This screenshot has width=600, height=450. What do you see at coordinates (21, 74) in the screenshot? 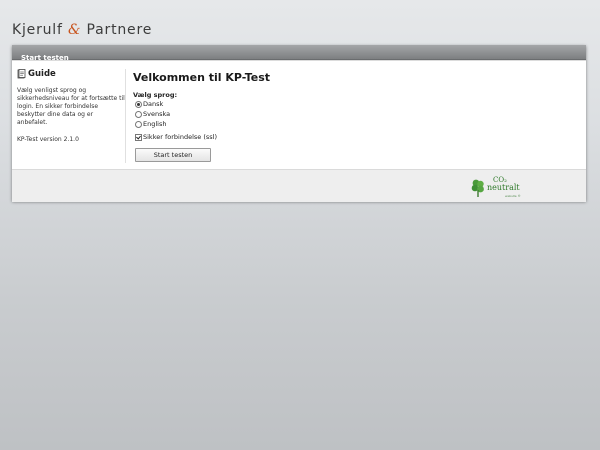
I see `guide-book-icon` at bounding box center [21, 74].